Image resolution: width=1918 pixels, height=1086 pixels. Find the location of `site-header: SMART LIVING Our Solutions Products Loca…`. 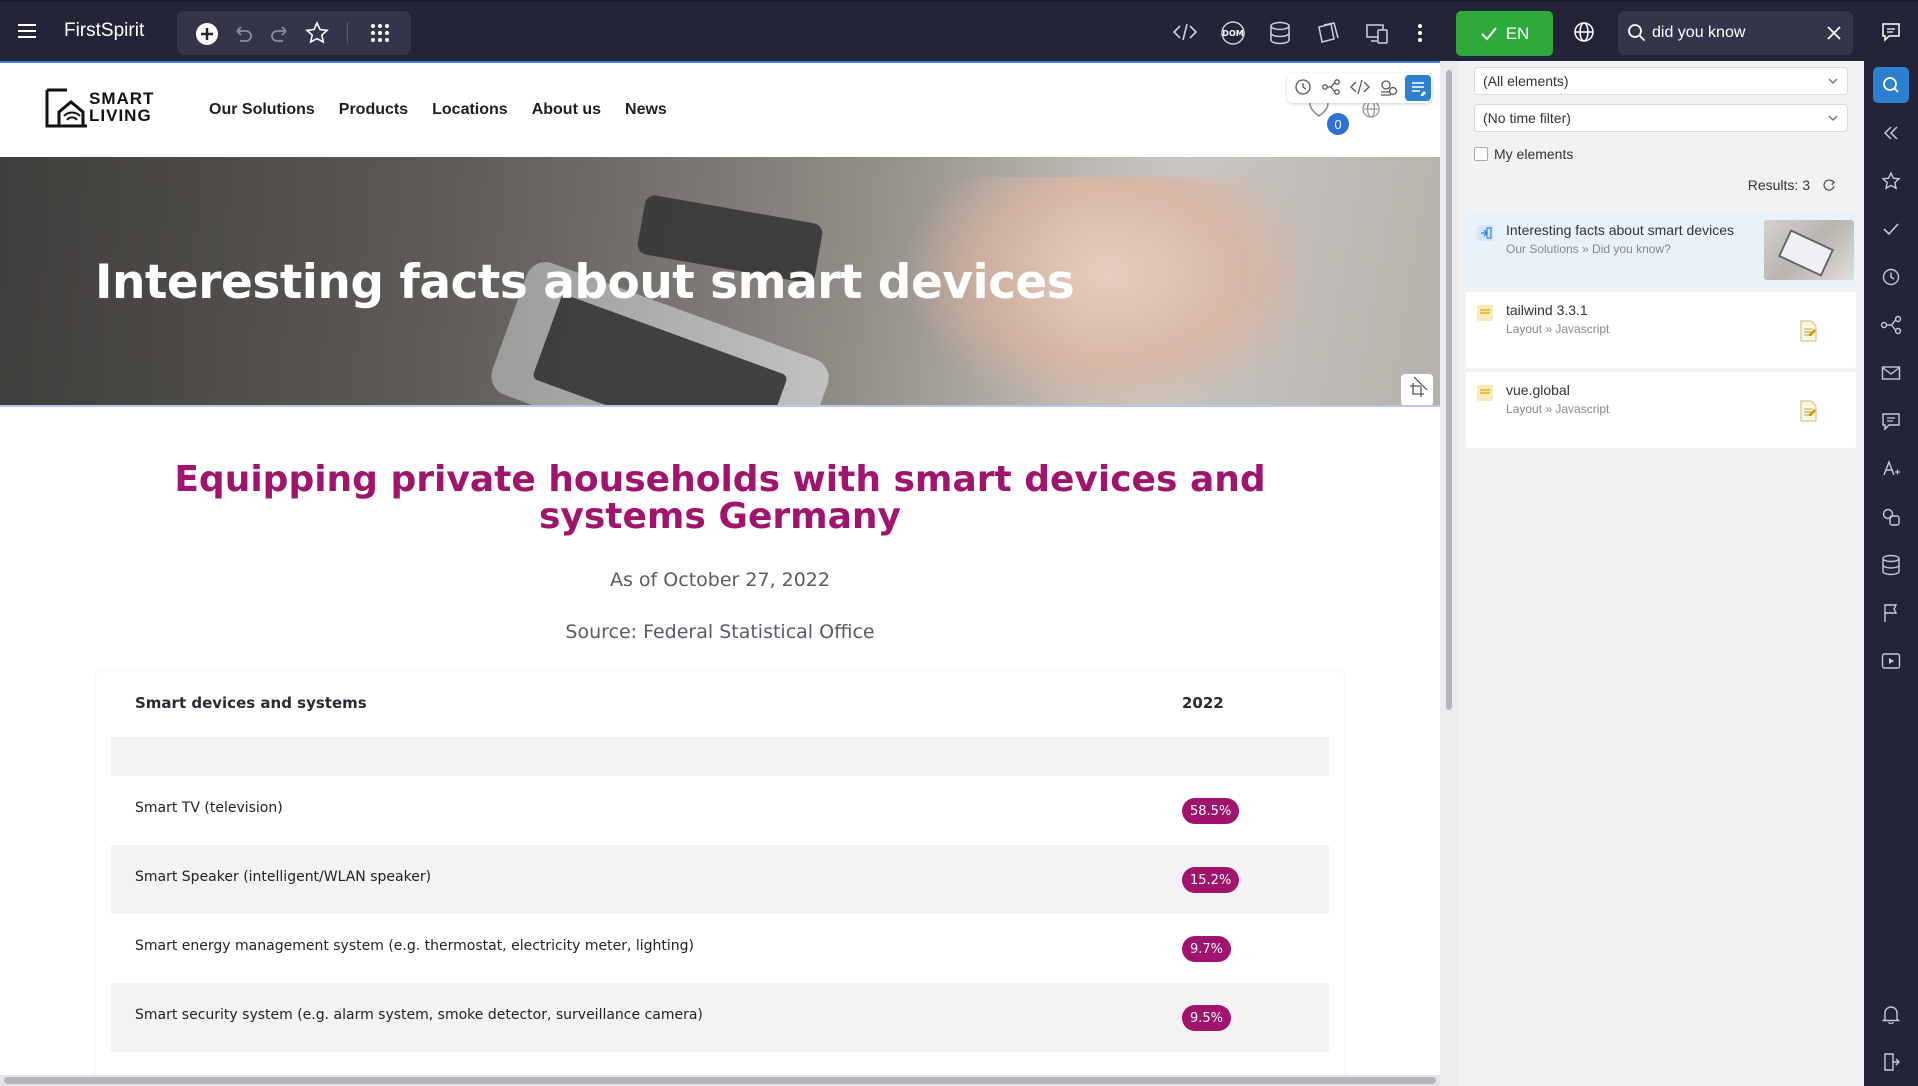

site-header: SMART LIVING Our Solutions Products Loca… is located at coordinates (720, 108).